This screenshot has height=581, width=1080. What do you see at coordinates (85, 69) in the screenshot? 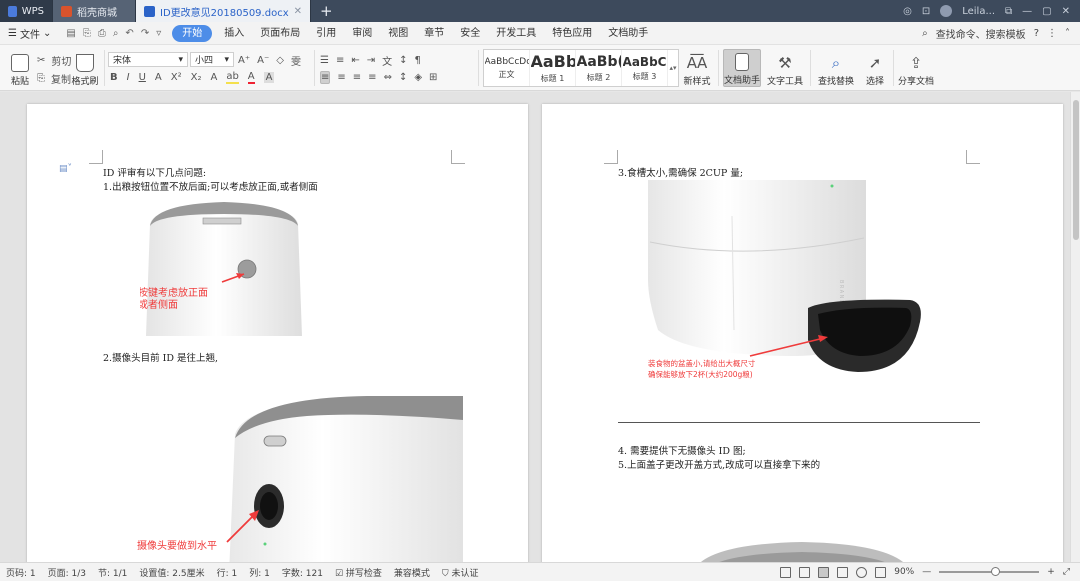
I see `format-painter-button: 格式刷` at bounding box center [85, 69].